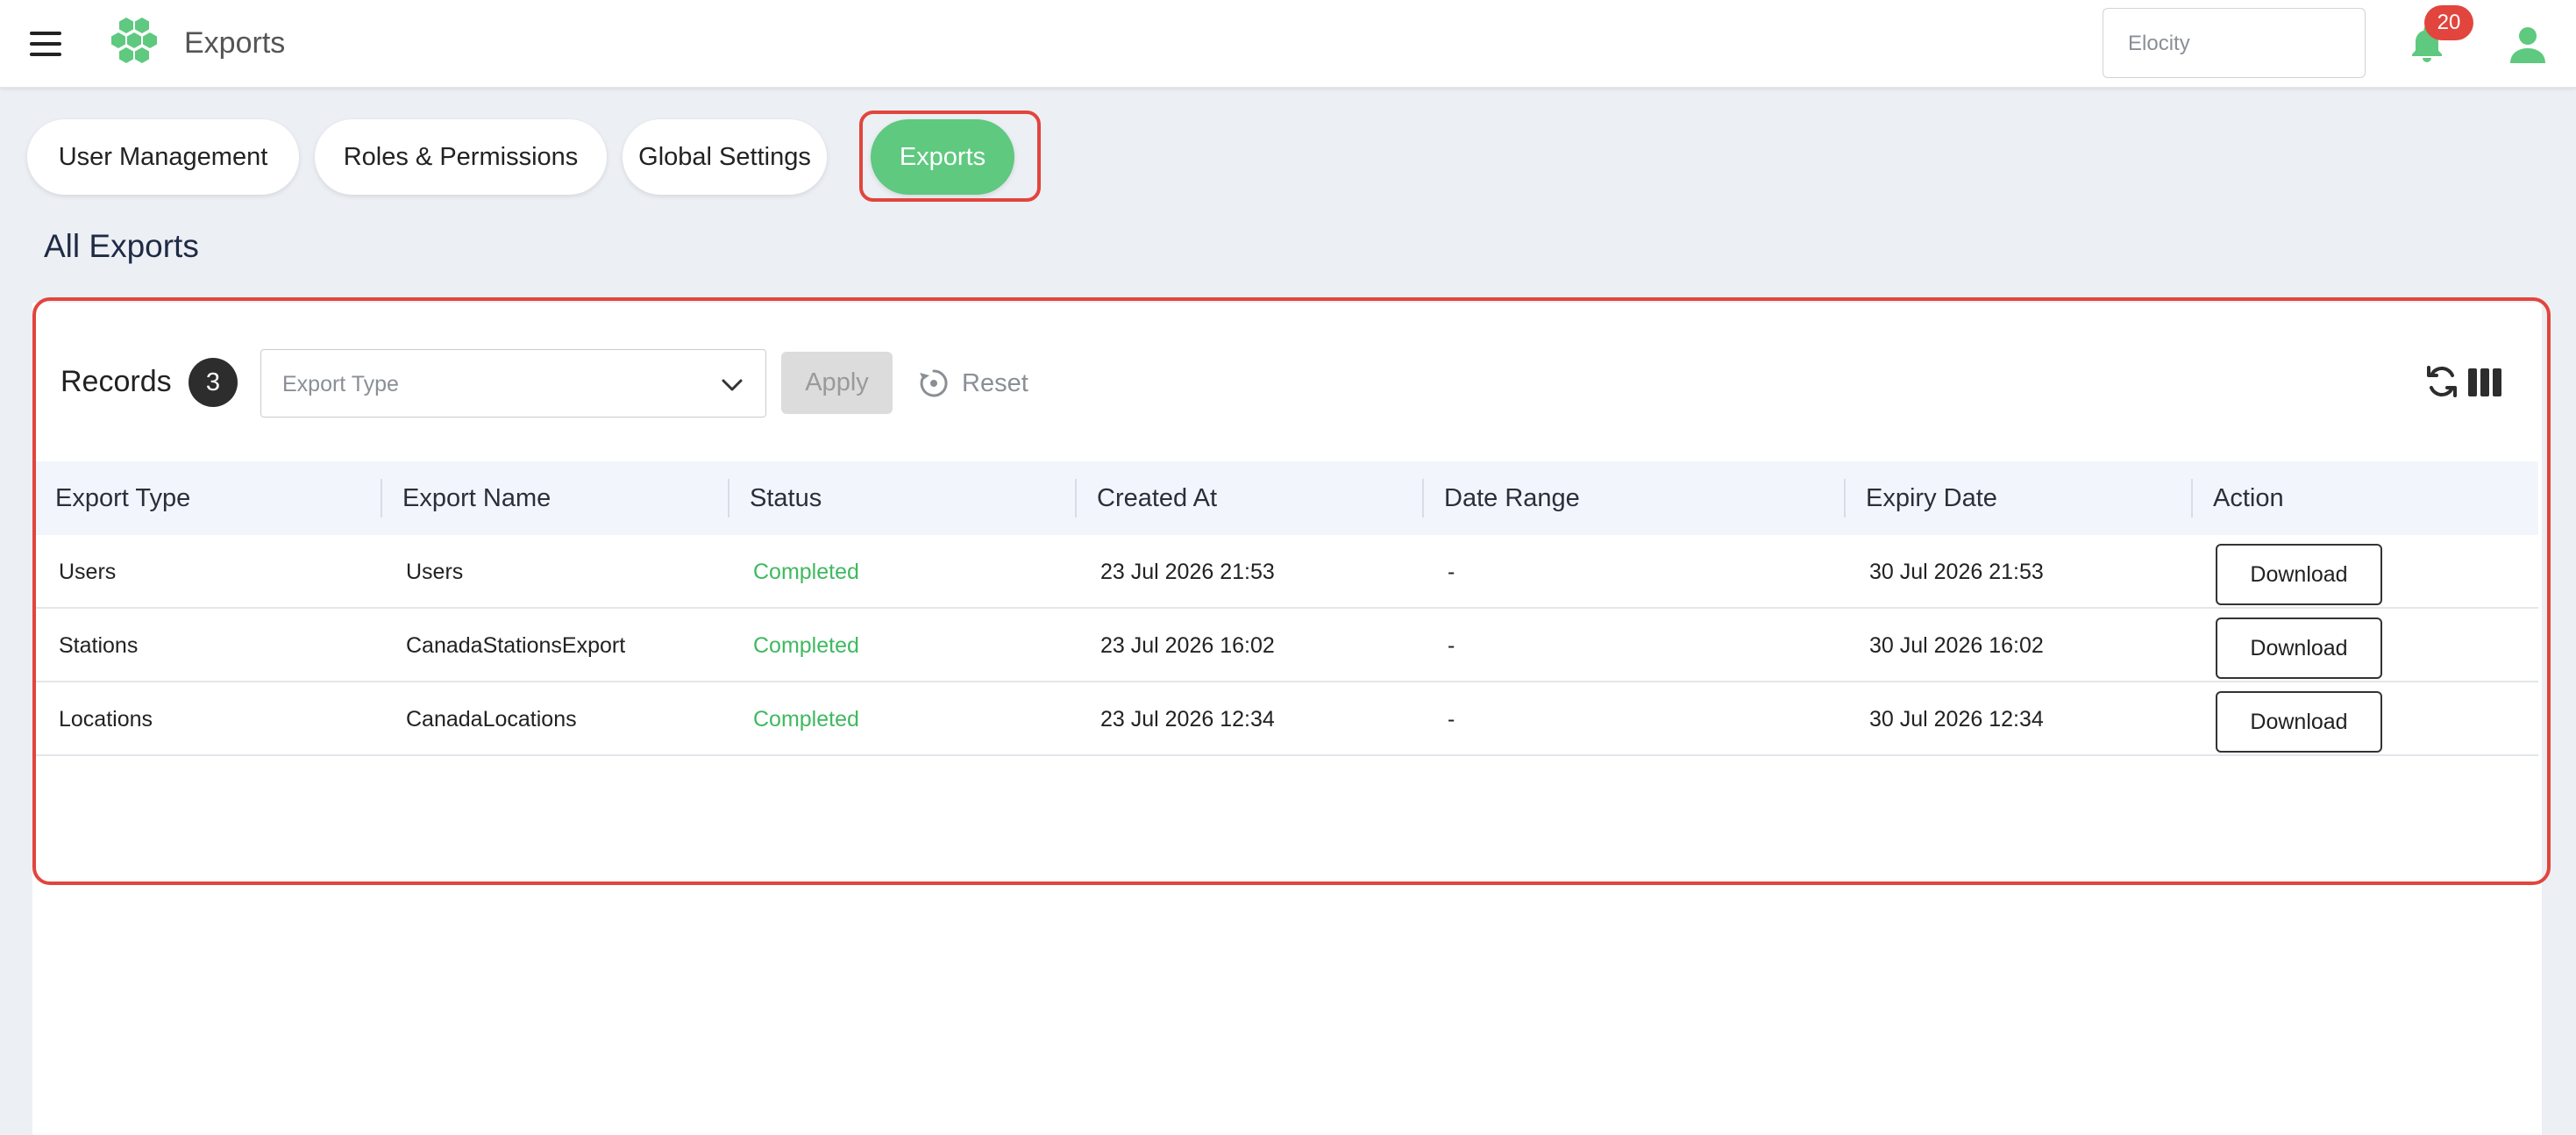 The width and height of the screenshot is (2576, 1135). I want to click on tab-highlight-box, so click(950, 156).